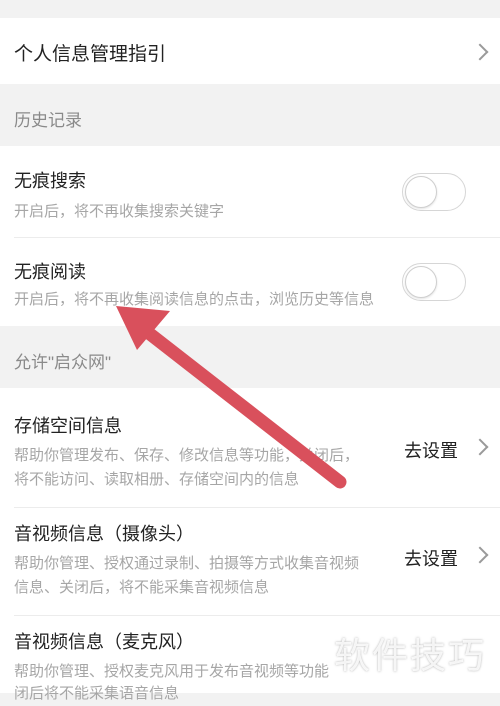 The width and height of the screenshot is (500, 706). What do you see at coordinates (250, 192) in the screenshot?
I see `incognito-search-row: 无痕搜索 开启后，将不再收集搜索关键字` at bounding box center [250, 192].